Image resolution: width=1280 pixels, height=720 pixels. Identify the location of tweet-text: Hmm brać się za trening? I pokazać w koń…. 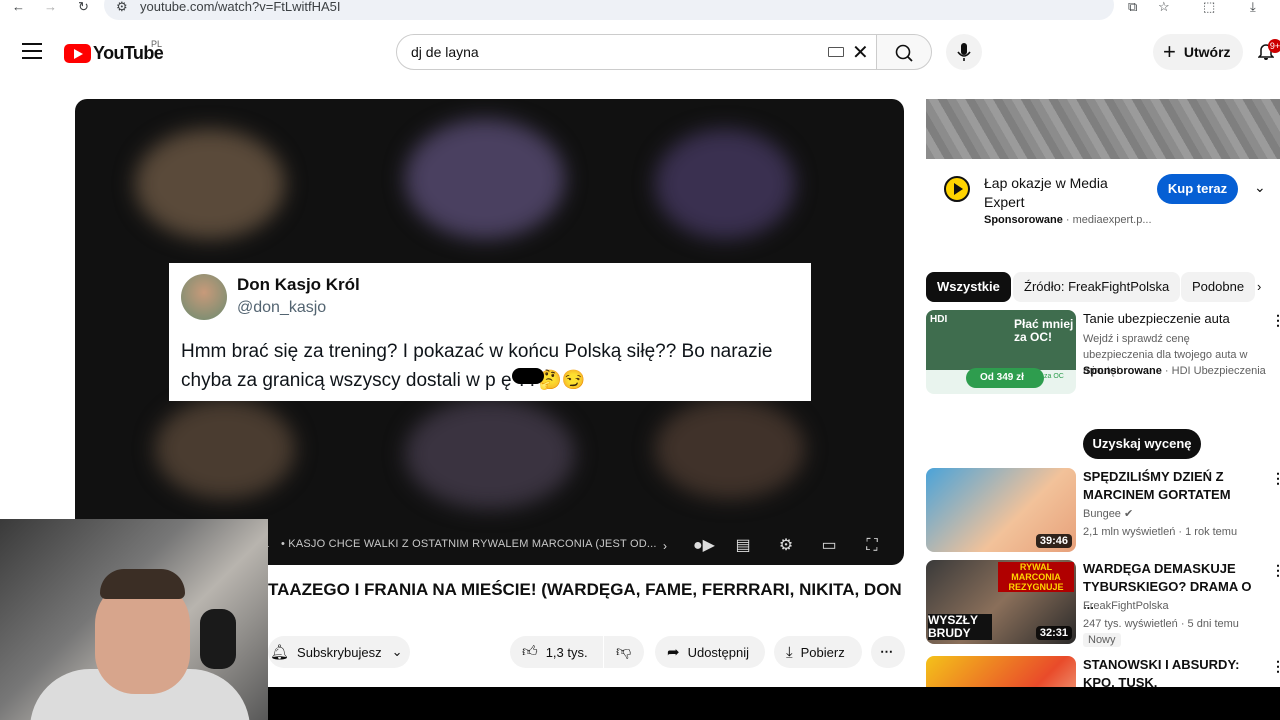
(477, 366).